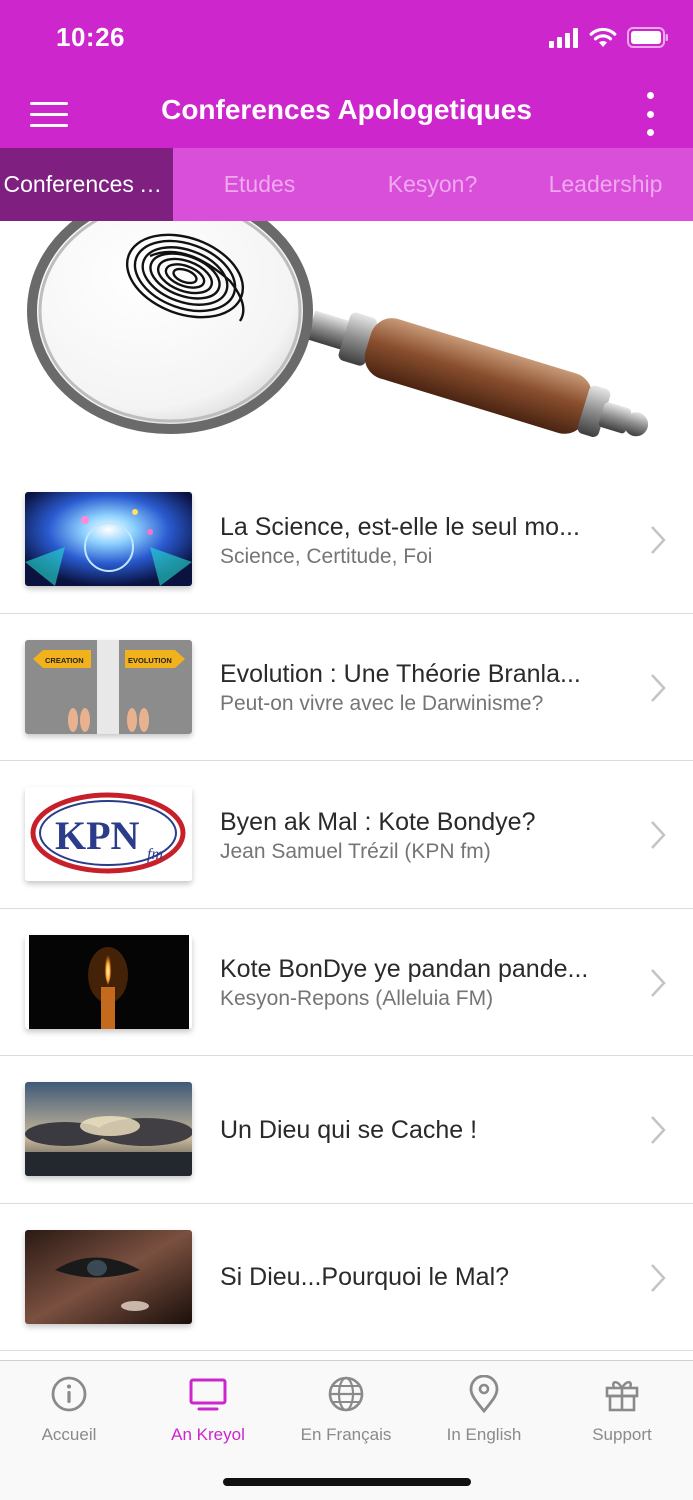 The width and height of the screenshot is (693, 1500). I want to click on bottom-tab-en-francais: En Français, so click(346, 1410).